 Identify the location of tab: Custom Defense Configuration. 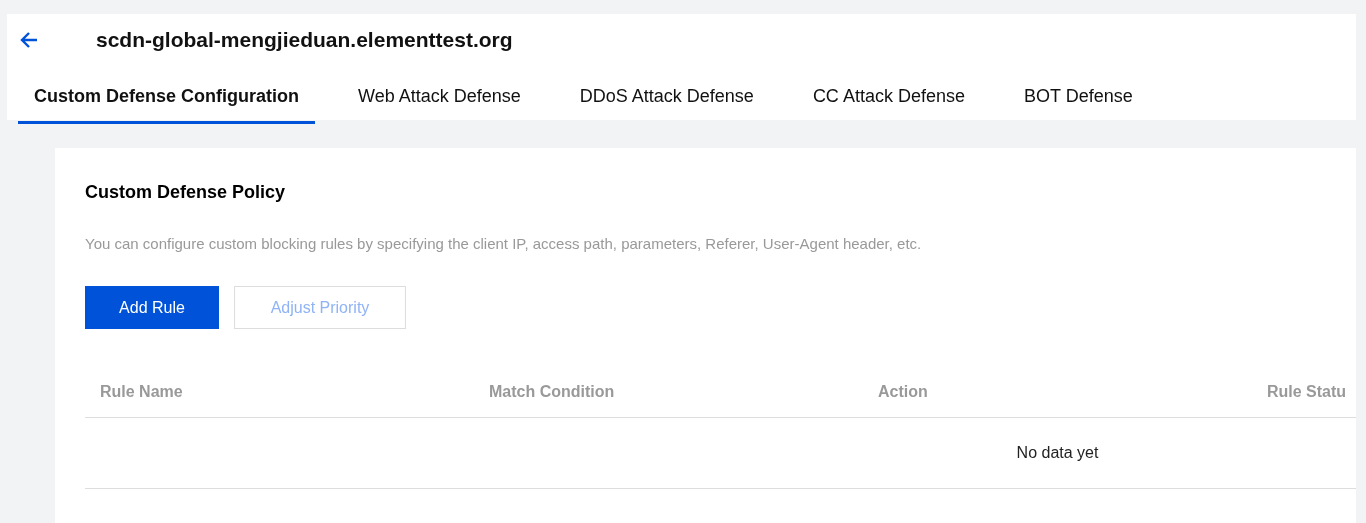
(166, 99).